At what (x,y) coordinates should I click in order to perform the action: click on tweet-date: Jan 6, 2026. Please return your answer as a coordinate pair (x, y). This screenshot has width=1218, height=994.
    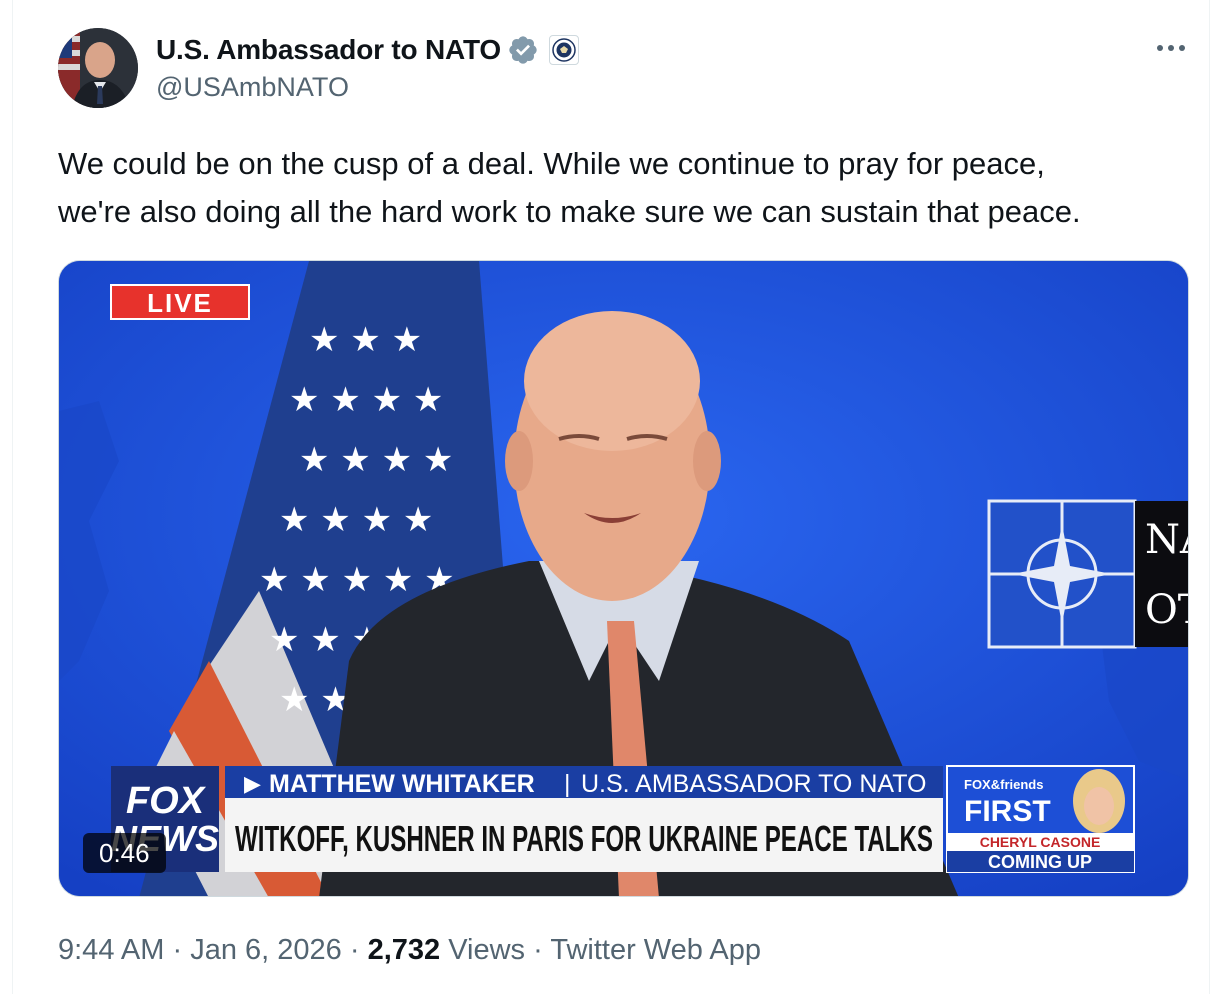
    Looking at the image, I should click on (266, 950).